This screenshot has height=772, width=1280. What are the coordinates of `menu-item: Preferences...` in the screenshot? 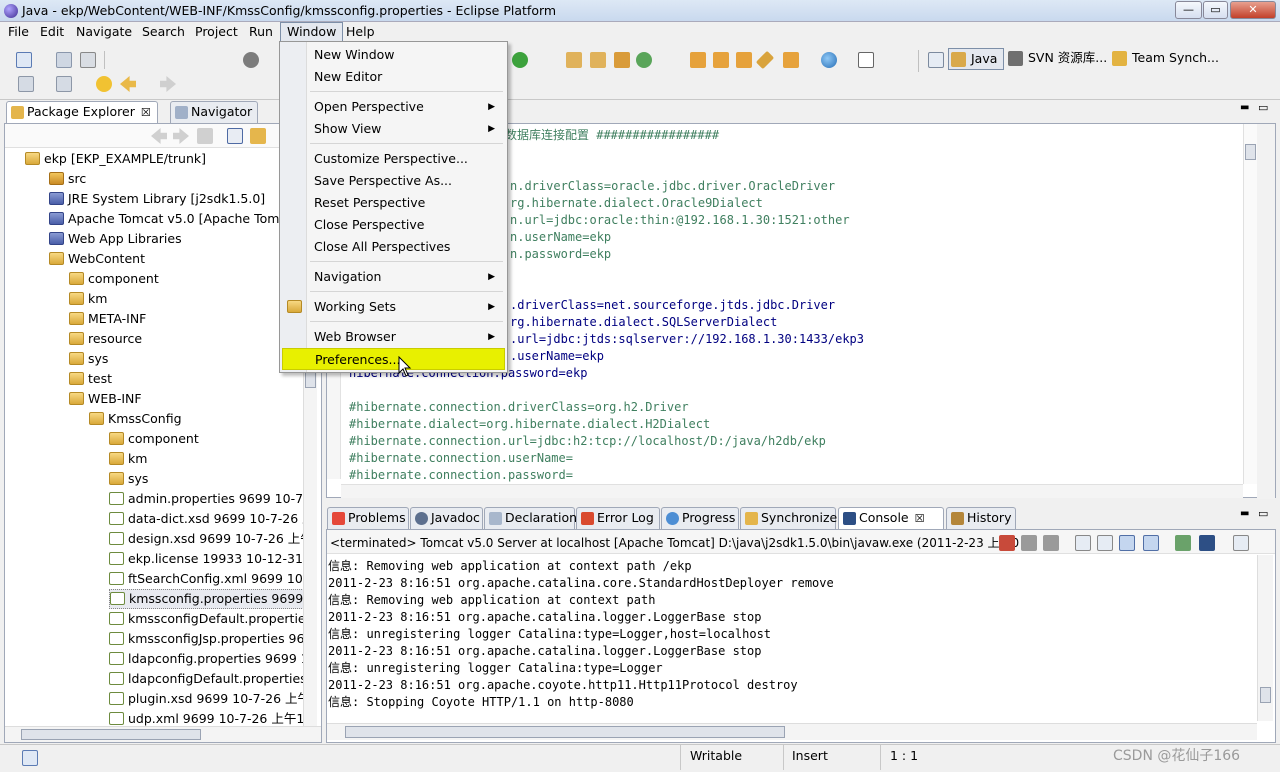 It's located at (393, 359).